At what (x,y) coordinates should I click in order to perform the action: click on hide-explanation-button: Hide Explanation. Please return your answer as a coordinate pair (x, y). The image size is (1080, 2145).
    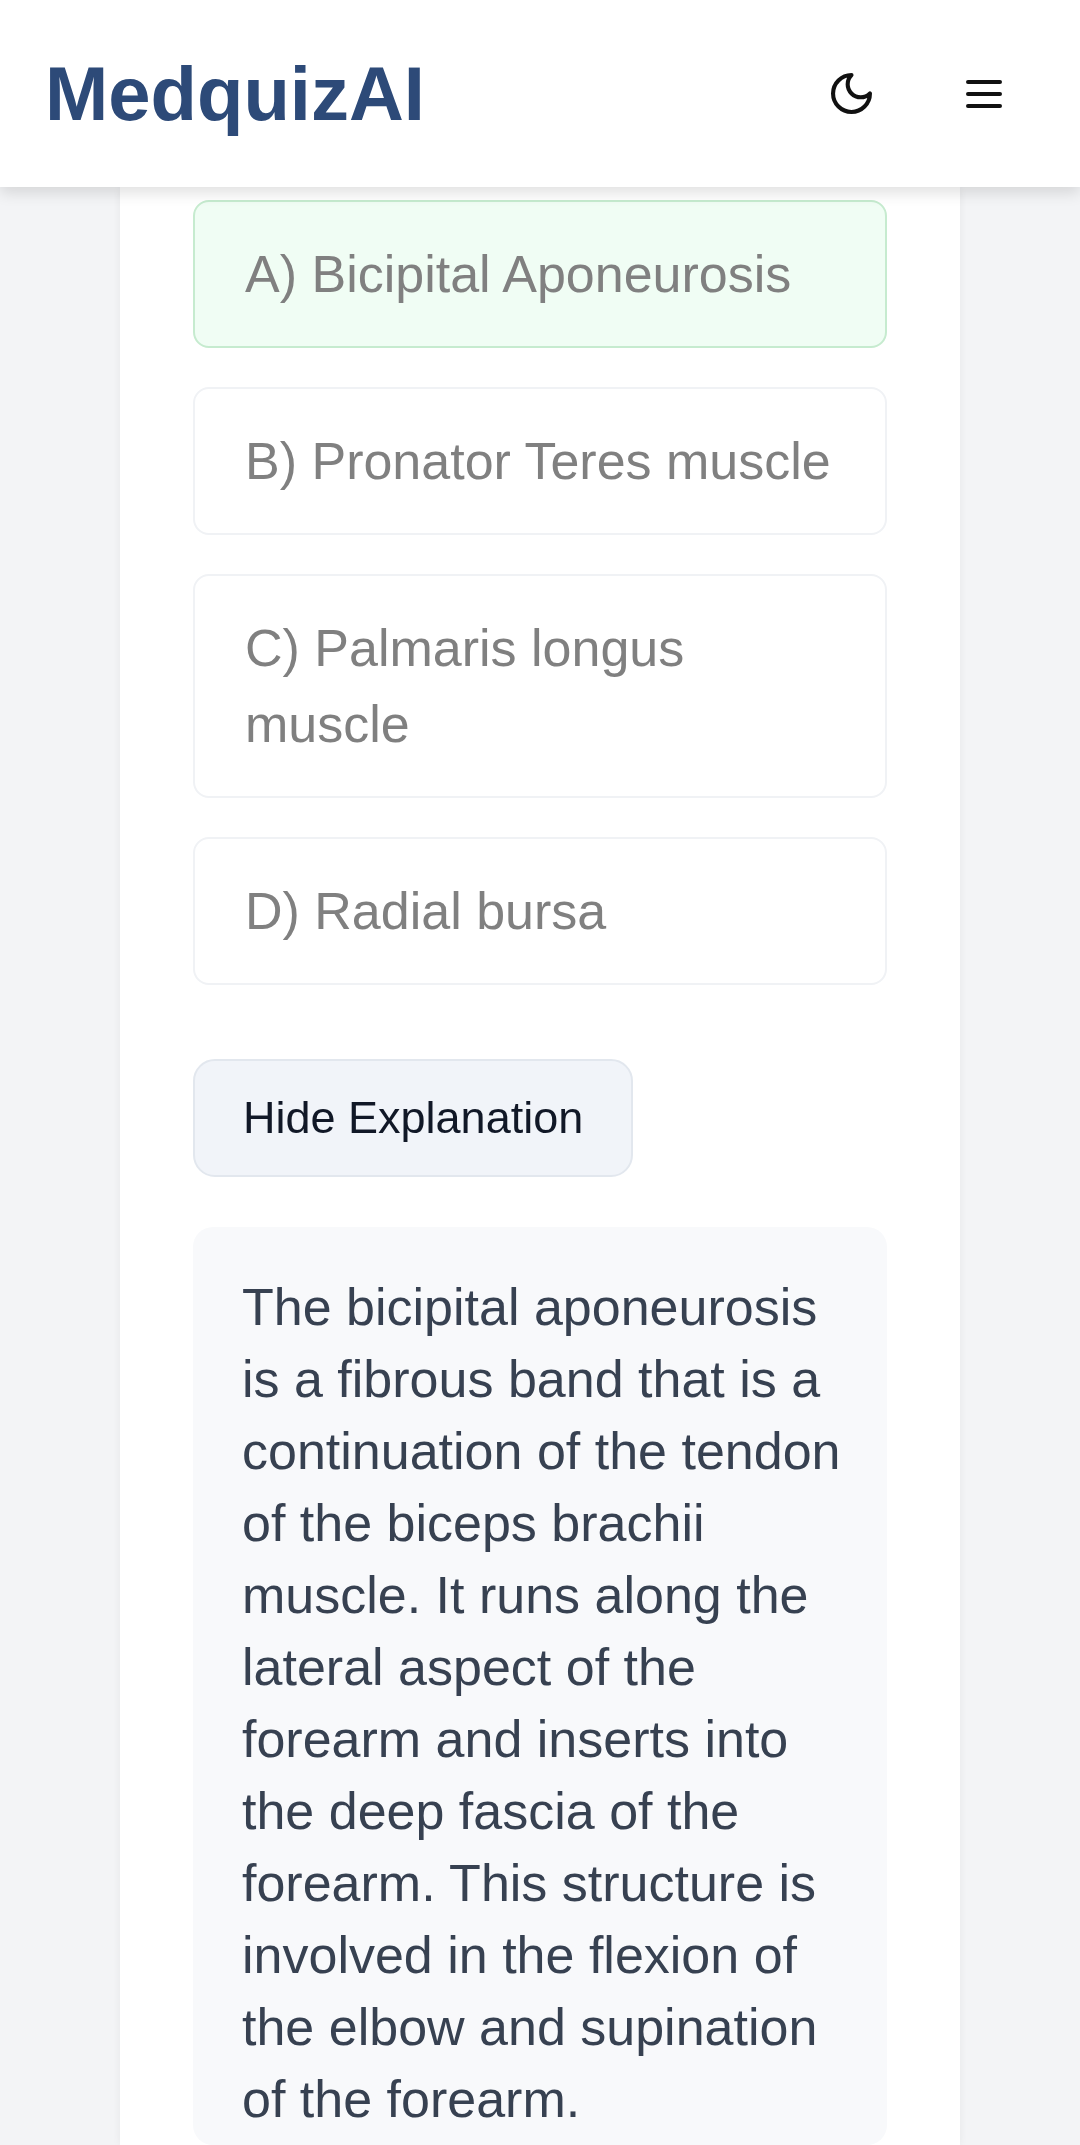
    Looking at the image, I should click on (413, 1118).